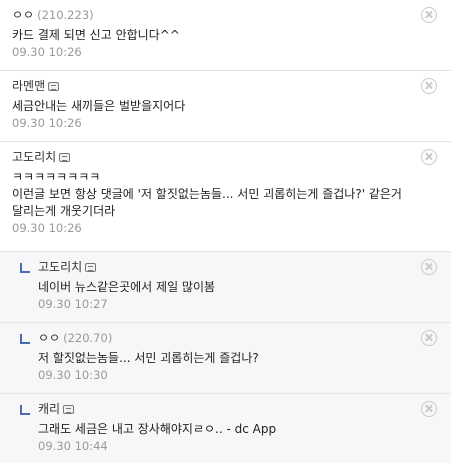 The height and width of the screenshot is (463, 451). What do you see at coordinates (99, 106) in the screenshot?
I see `comment-text: 세금안내는 새끼들은 벌받을지어다` at bounding box center [99, 106].